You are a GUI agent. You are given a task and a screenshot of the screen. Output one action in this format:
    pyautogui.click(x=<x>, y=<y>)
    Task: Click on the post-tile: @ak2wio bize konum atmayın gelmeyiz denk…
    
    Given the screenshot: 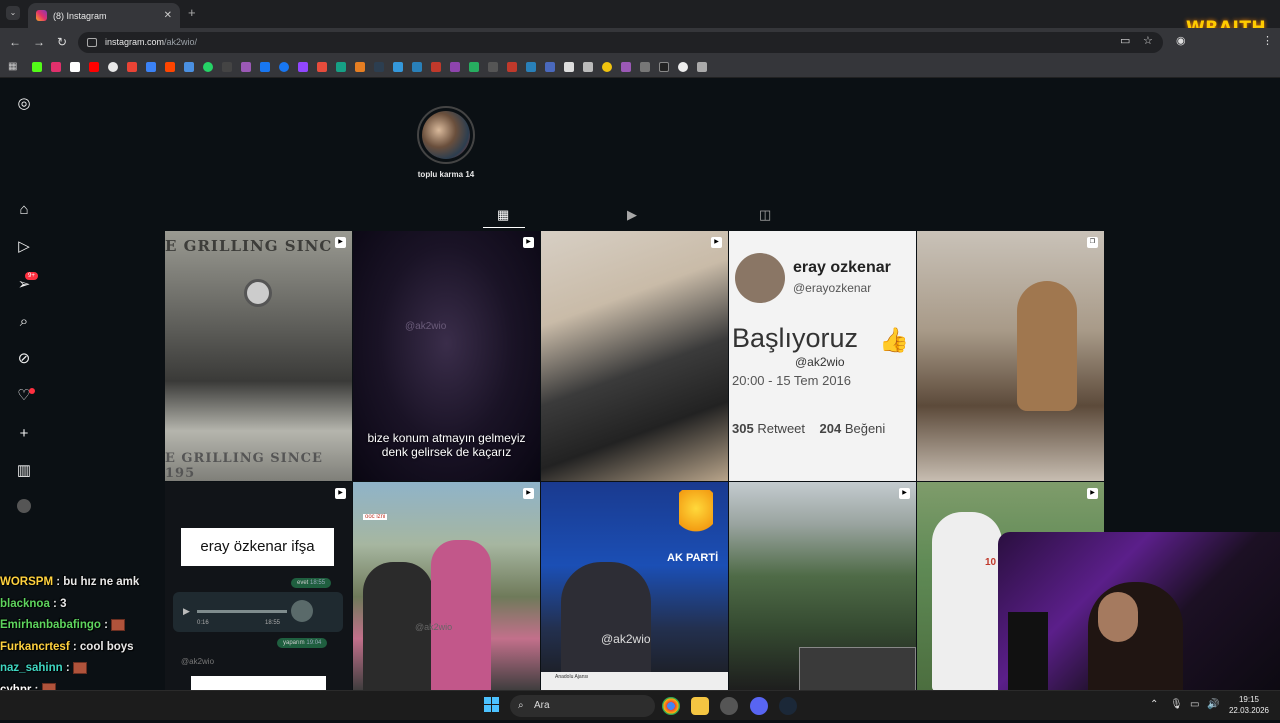 What is the action you would take?
    pyautogui.click(x=446, y=356)
    